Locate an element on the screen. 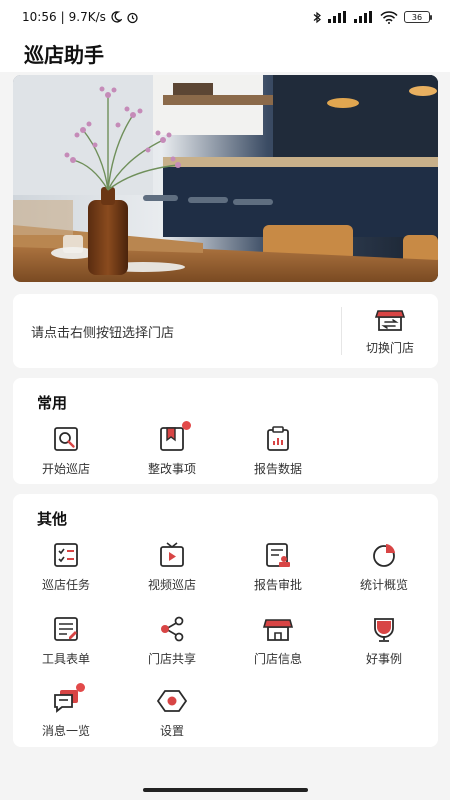 The width and height of the screenshot is (450, 800). search-doc-icon is located at coordinates (66, 439).